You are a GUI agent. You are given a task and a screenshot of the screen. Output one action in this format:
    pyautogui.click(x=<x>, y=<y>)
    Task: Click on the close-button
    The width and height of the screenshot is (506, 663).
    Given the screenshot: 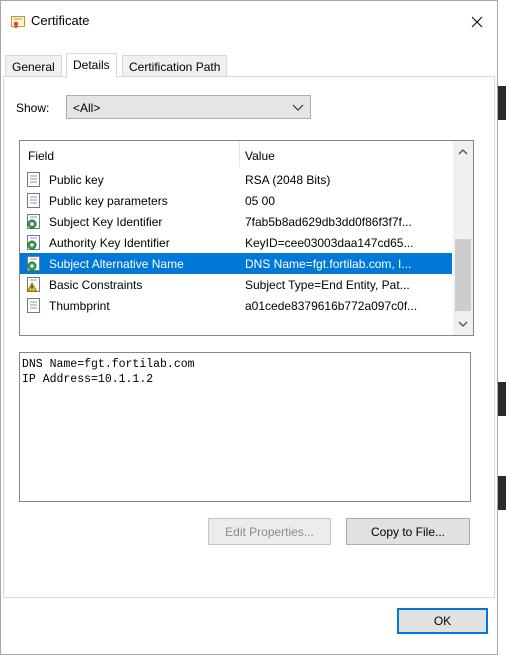 What is the action you would take?
    pyautogui.click(x=477, y=22)
    